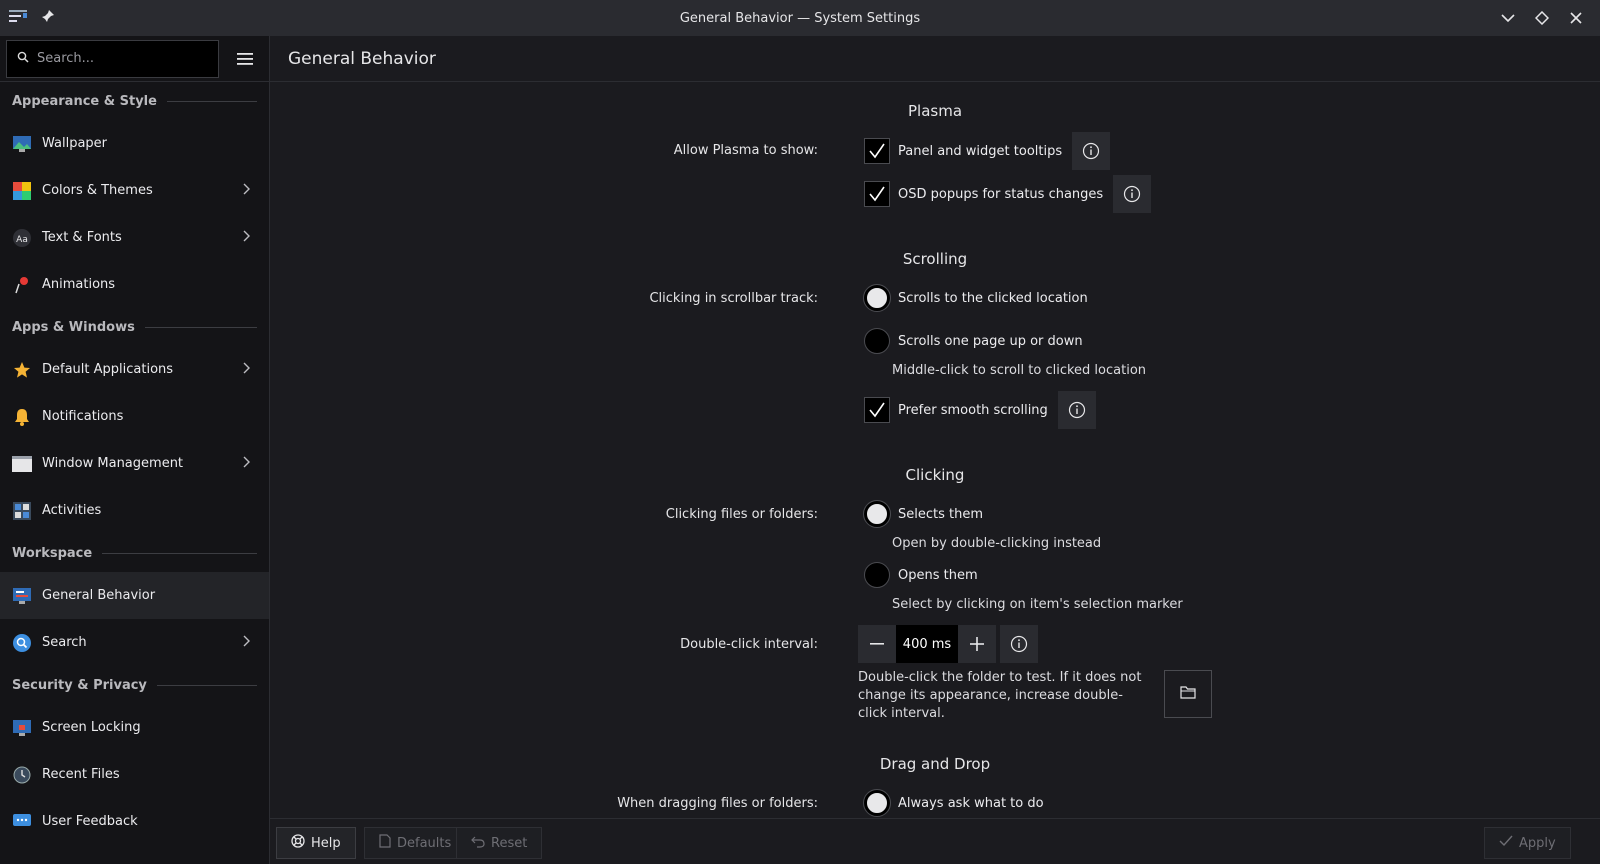  What do you see at coordinates (415, 843) in the screenshot?
I see `defaults-button: Defaults` at bounding box center [415, 843].